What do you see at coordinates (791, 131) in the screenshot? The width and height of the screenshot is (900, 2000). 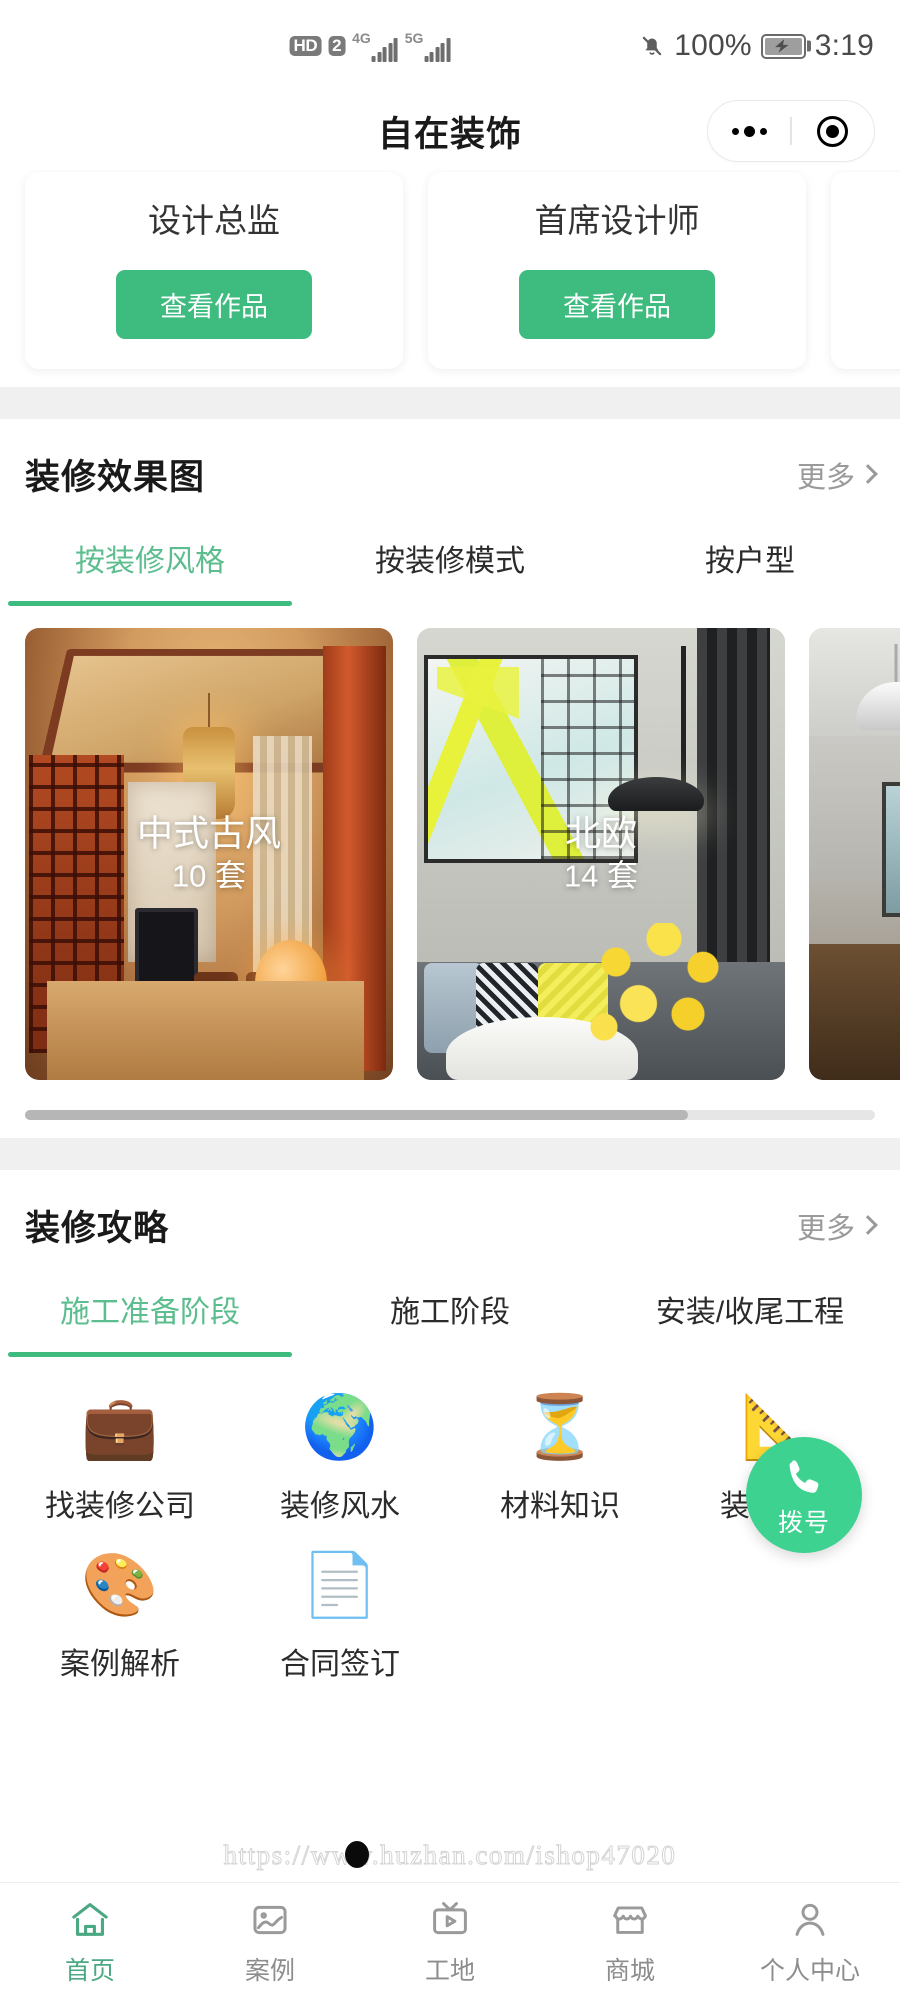 I see `wechat-capsule-bar` at bounding box center [791, 131].